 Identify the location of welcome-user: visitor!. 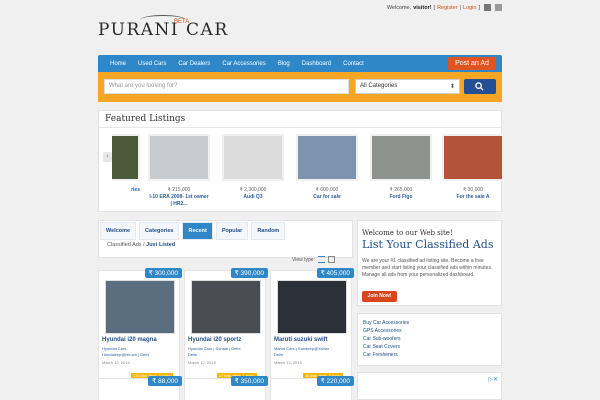
(422, 7).